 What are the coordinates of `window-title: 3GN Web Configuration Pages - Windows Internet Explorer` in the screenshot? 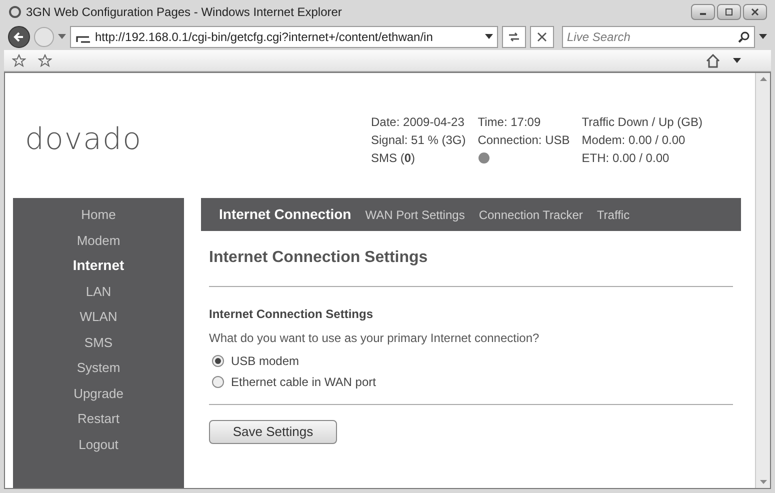 It's located at (184, 12).